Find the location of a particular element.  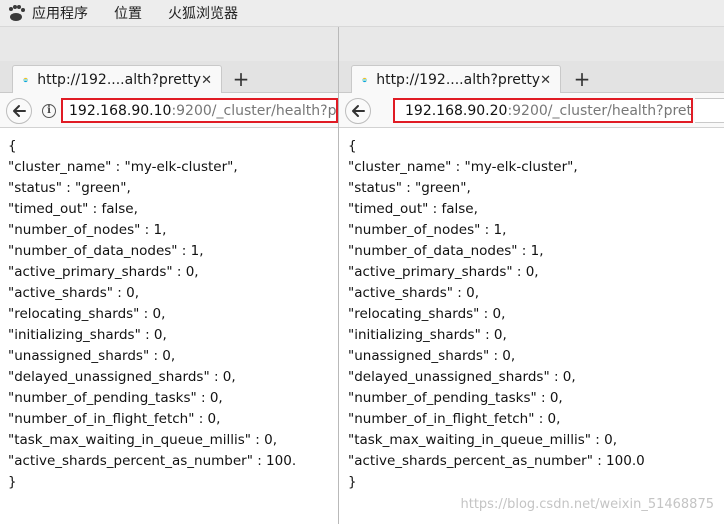

json-line: "active_shards_percent_as_number" : 100. is located at coordinates (152, 461).